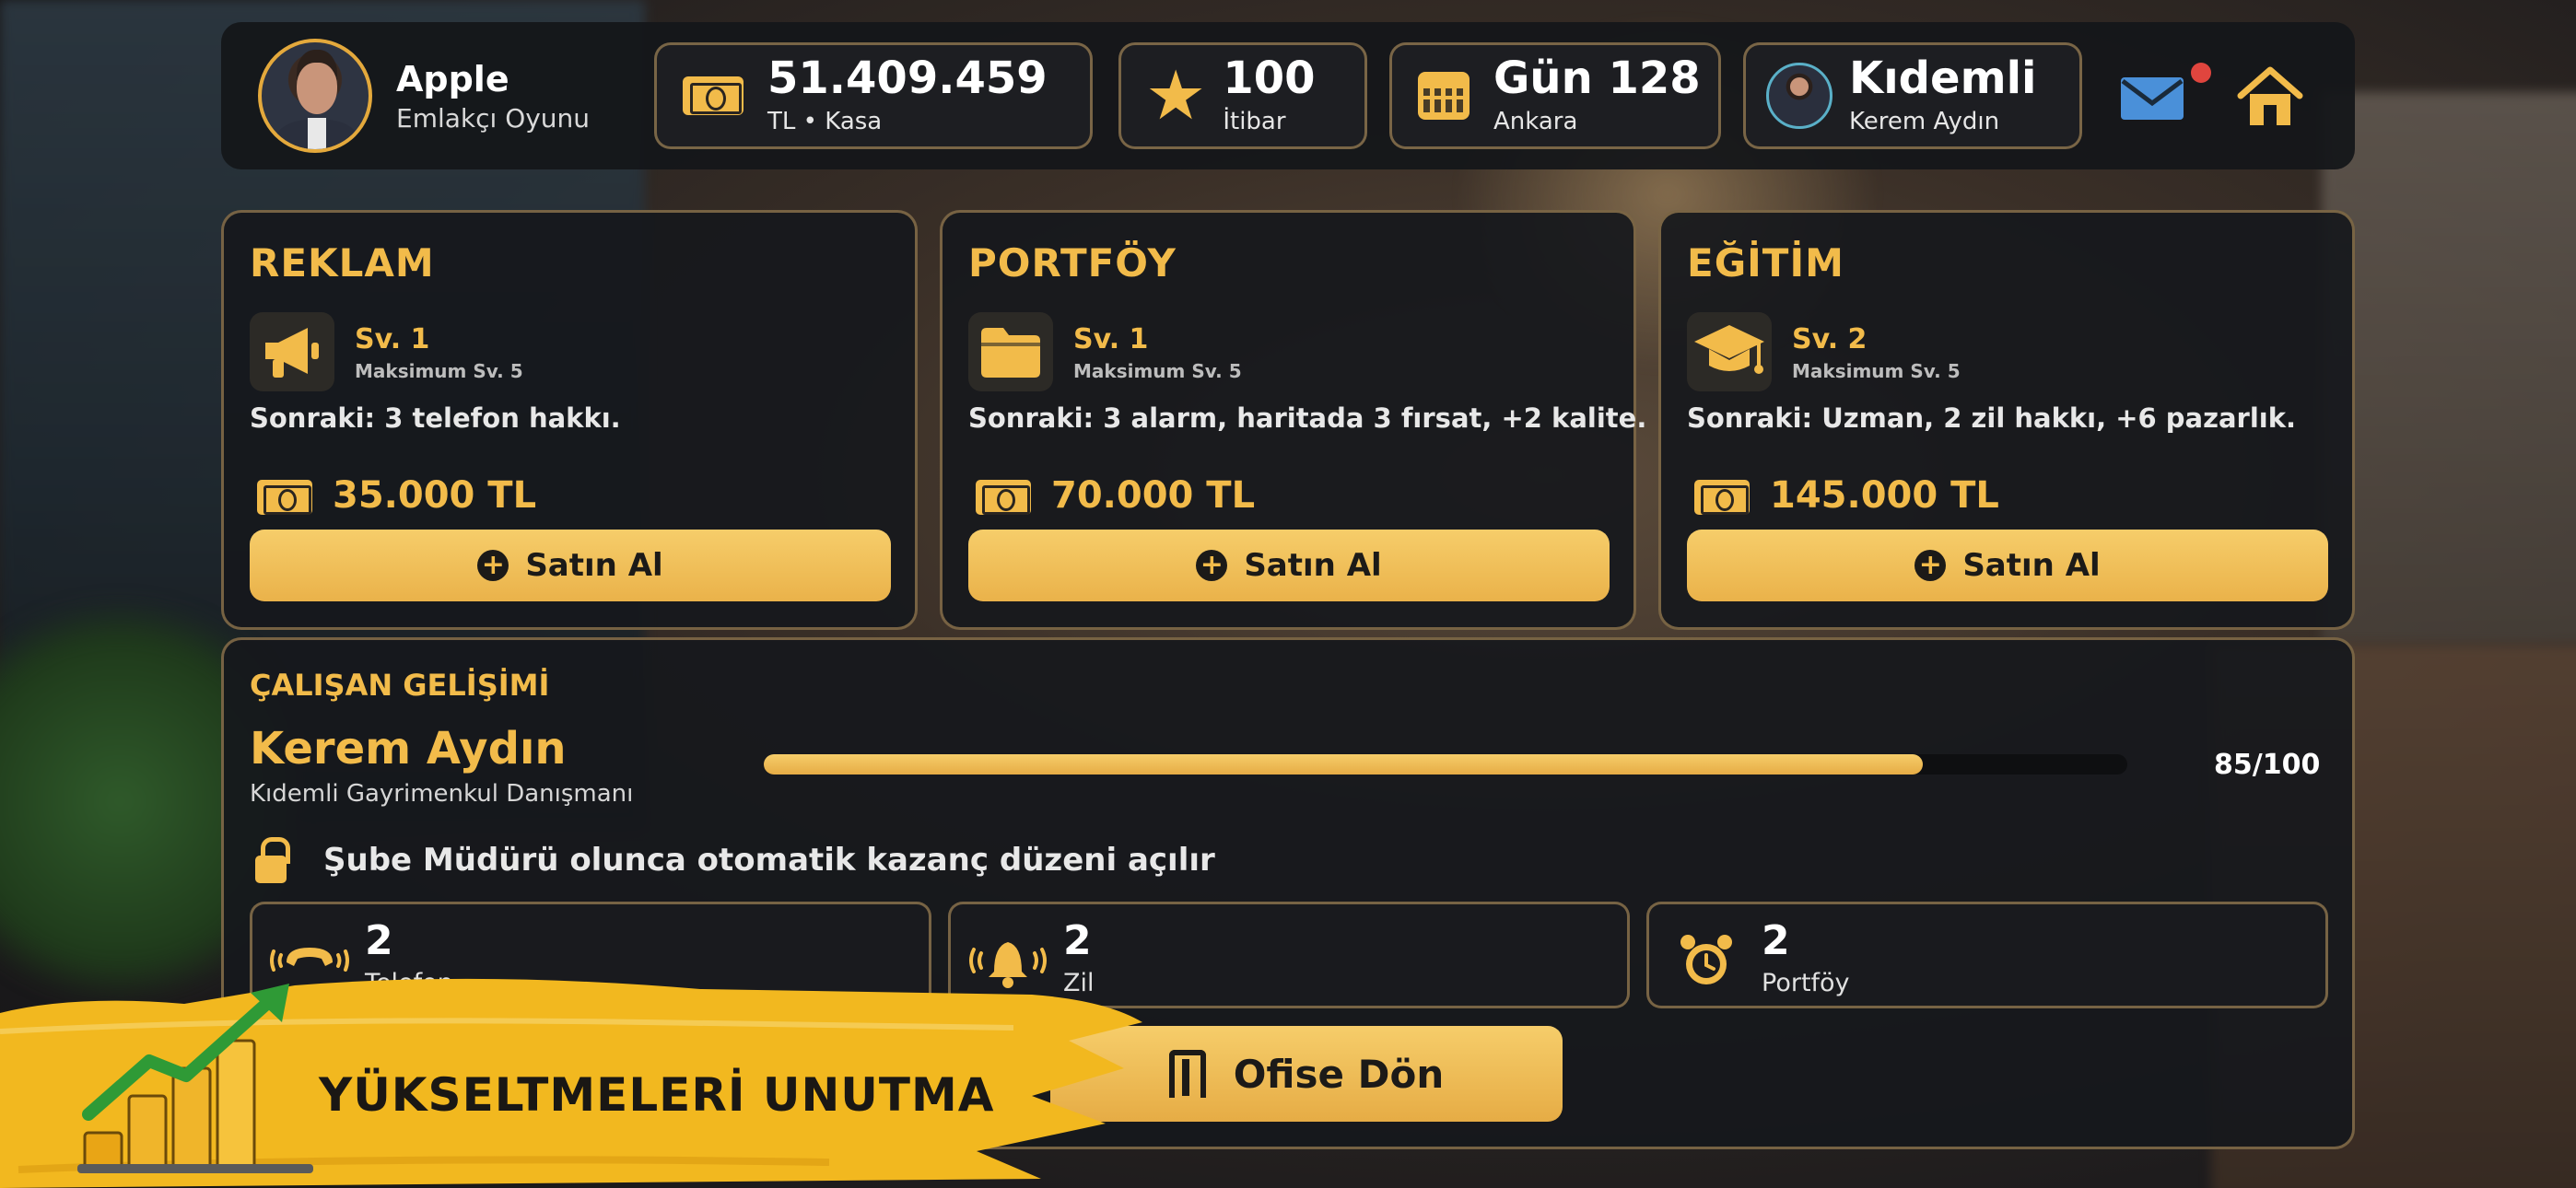 The image size is (2576, 1188). Describe the element at coordinates (907, 78) in the screenshot. I see `money-value: 51.409.459` at that location.